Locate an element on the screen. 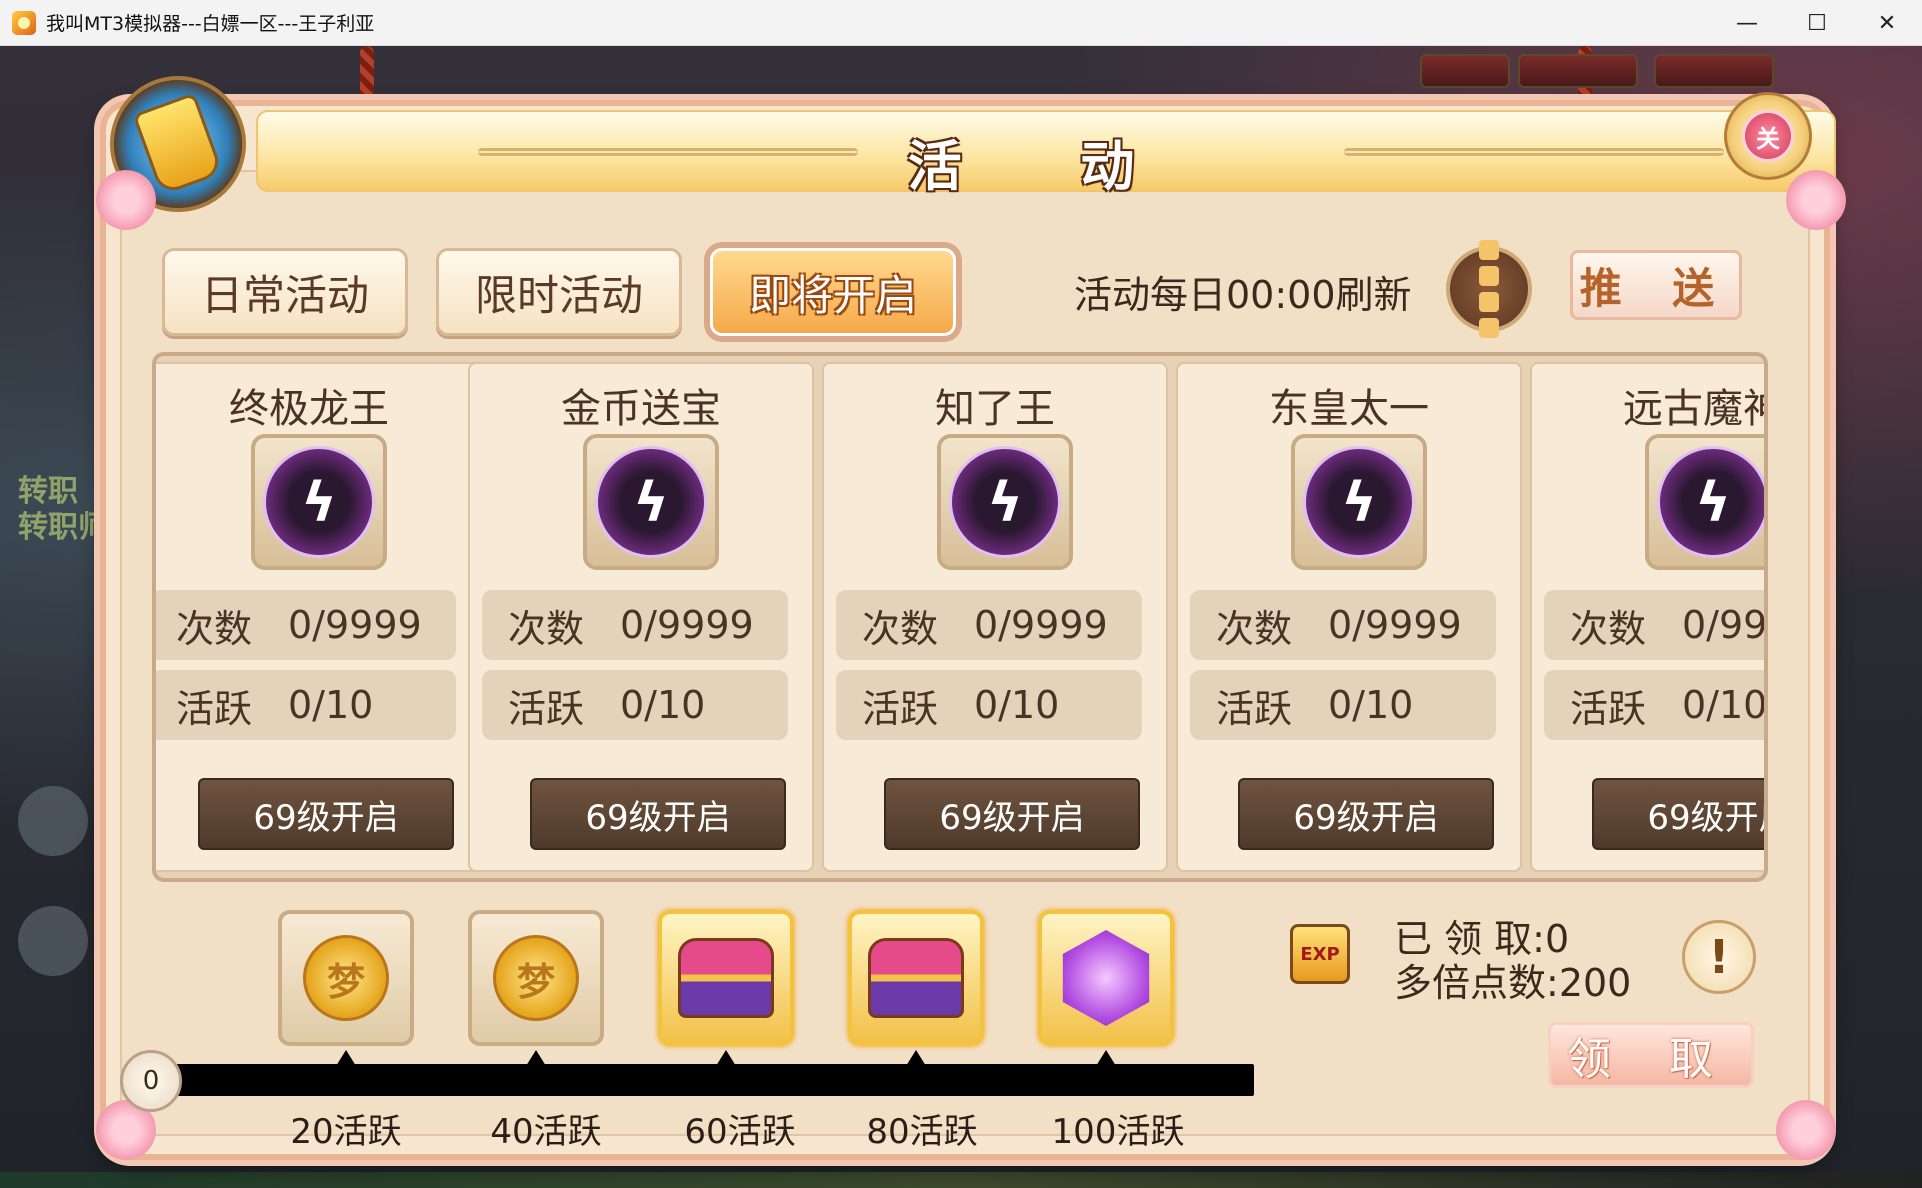 Image resolution: width=1922 pixels, height=1188 pixels. tab-daily: 日常活动 is located at coordinates (285, 292).